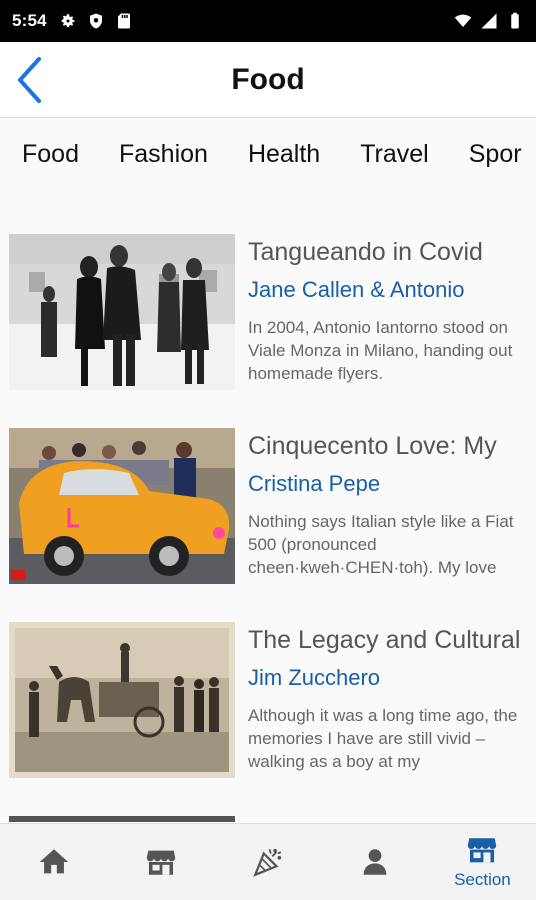 The height and width of the screenshot is (900, 536). Describe the element at coordinates (50, 154) in the screenshot. I see `tab-food: Food` at that location.